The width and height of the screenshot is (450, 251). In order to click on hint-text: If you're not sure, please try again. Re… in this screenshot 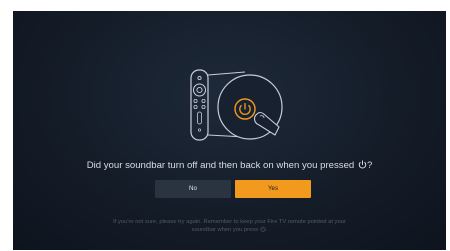, I will do `click(229, 226)`.